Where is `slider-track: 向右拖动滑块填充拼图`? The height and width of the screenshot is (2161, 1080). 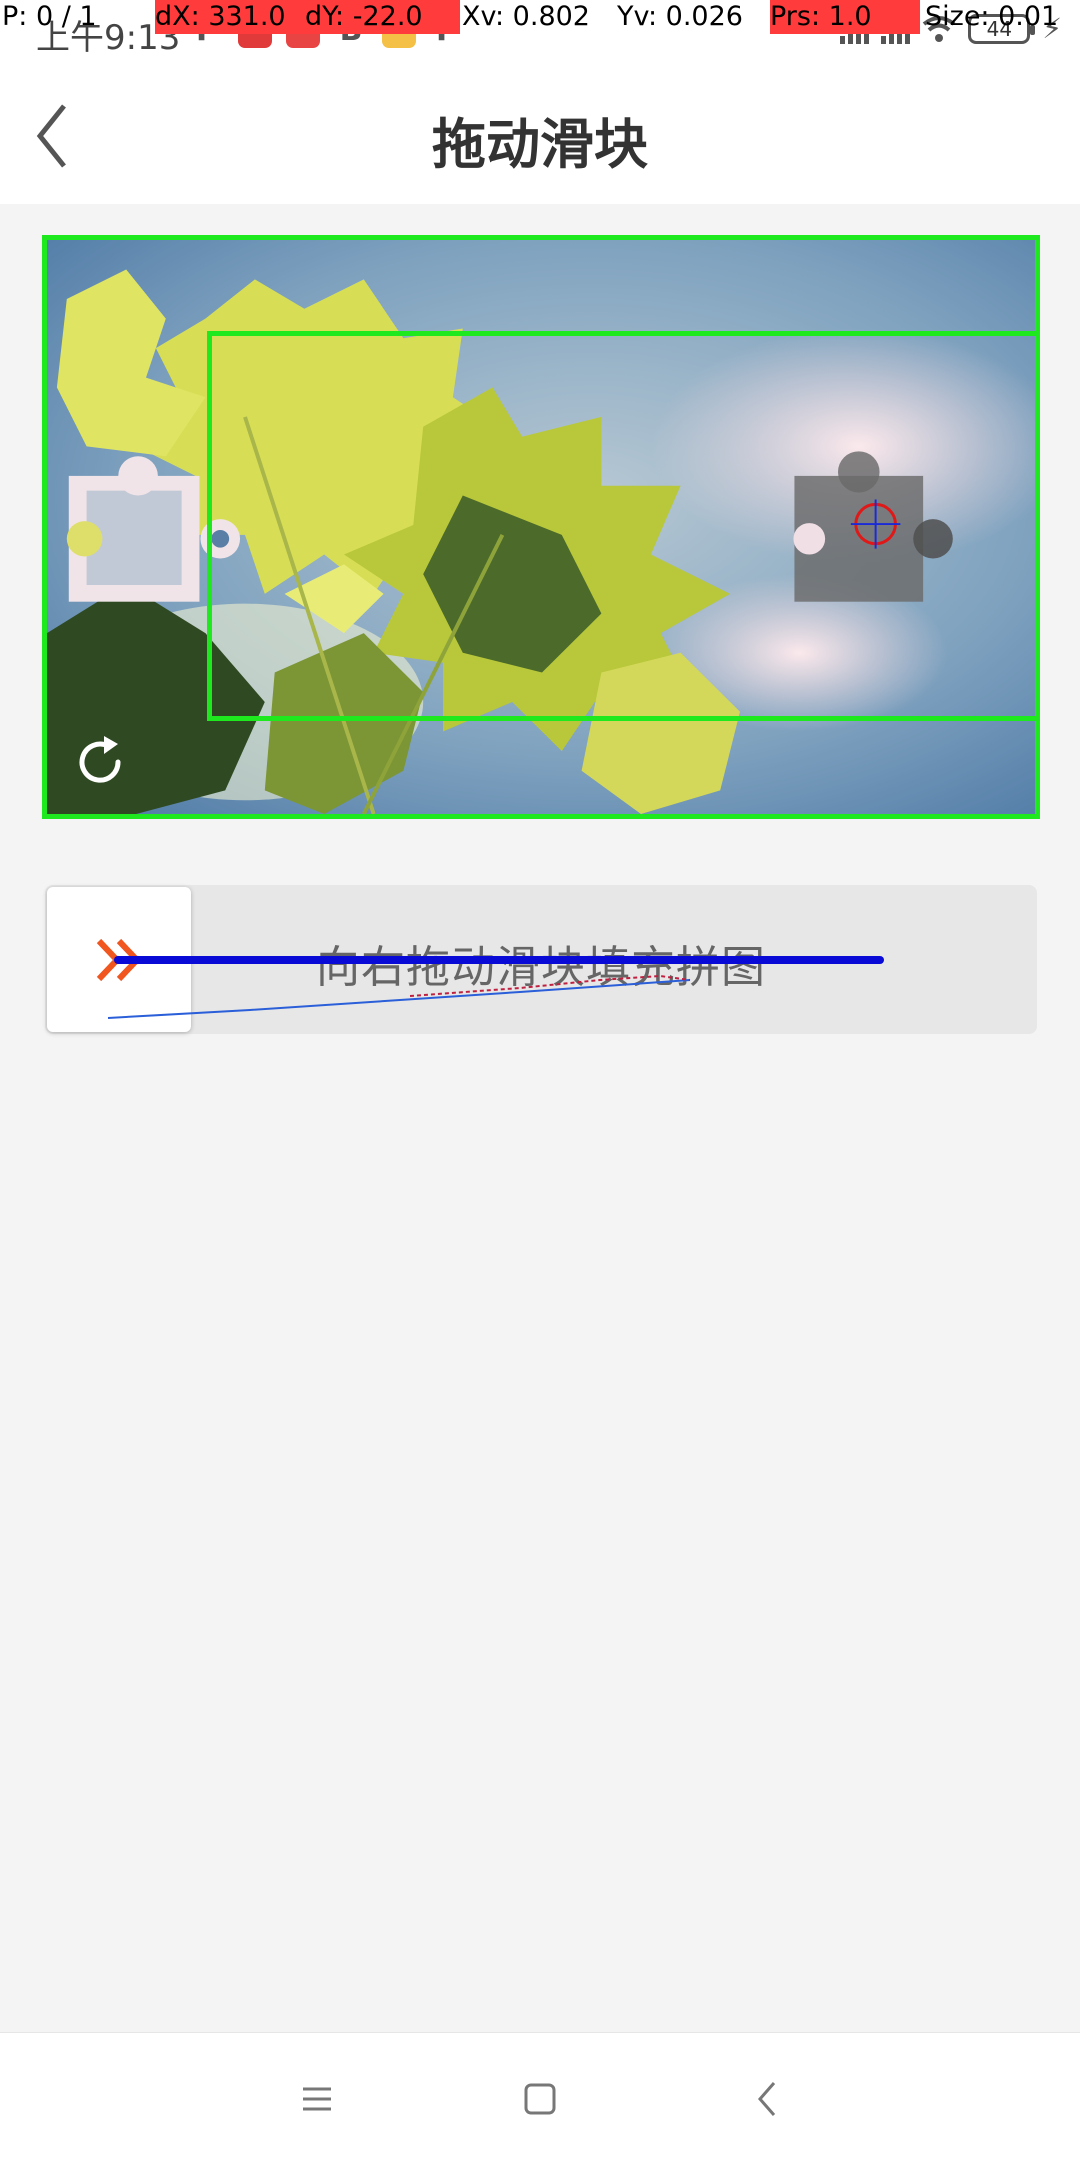
slider-track: 向右拖动滑块填充拼图 is located at coordinates (541, 959).